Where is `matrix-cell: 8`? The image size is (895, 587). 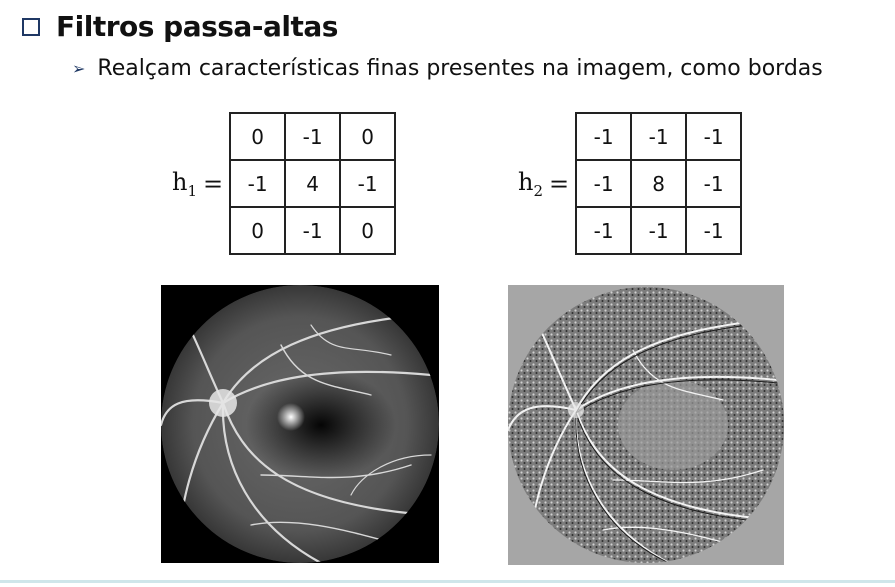
matrix-cell: 8 is located at coordinates (659, 183).